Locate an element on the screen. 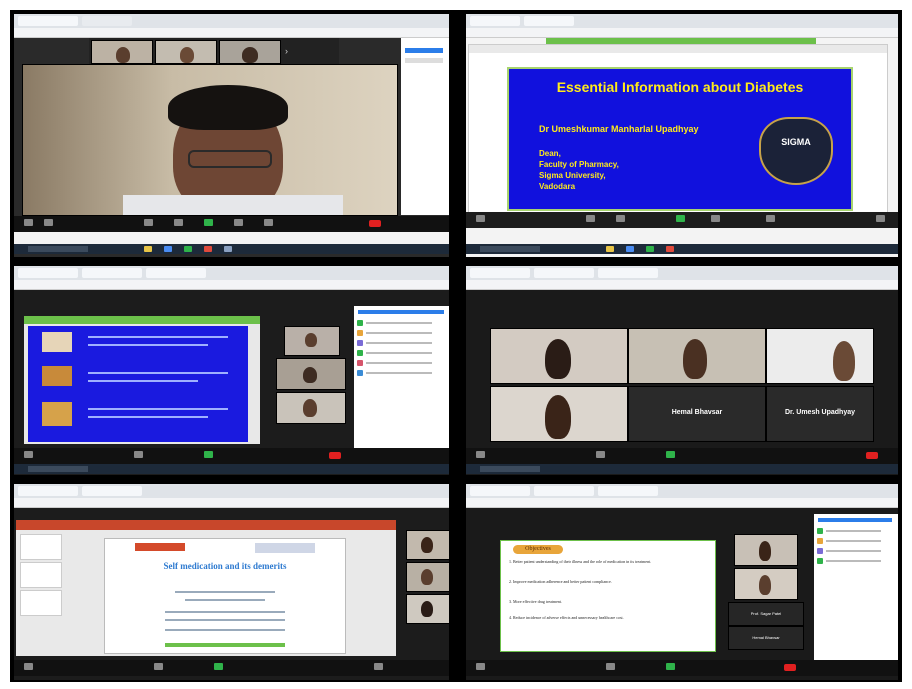 The image size is (912, 689). participant-tile: Prof. Sagar Patel is located at coordinates (766, 614).